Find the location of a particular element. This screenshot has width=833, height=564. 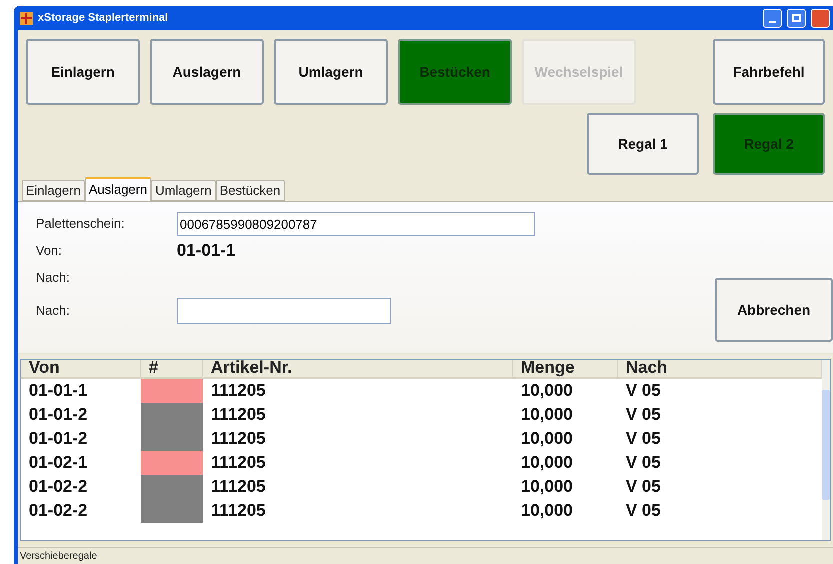

toolbar-button: Einlagern is located at coordinates (83, 72).